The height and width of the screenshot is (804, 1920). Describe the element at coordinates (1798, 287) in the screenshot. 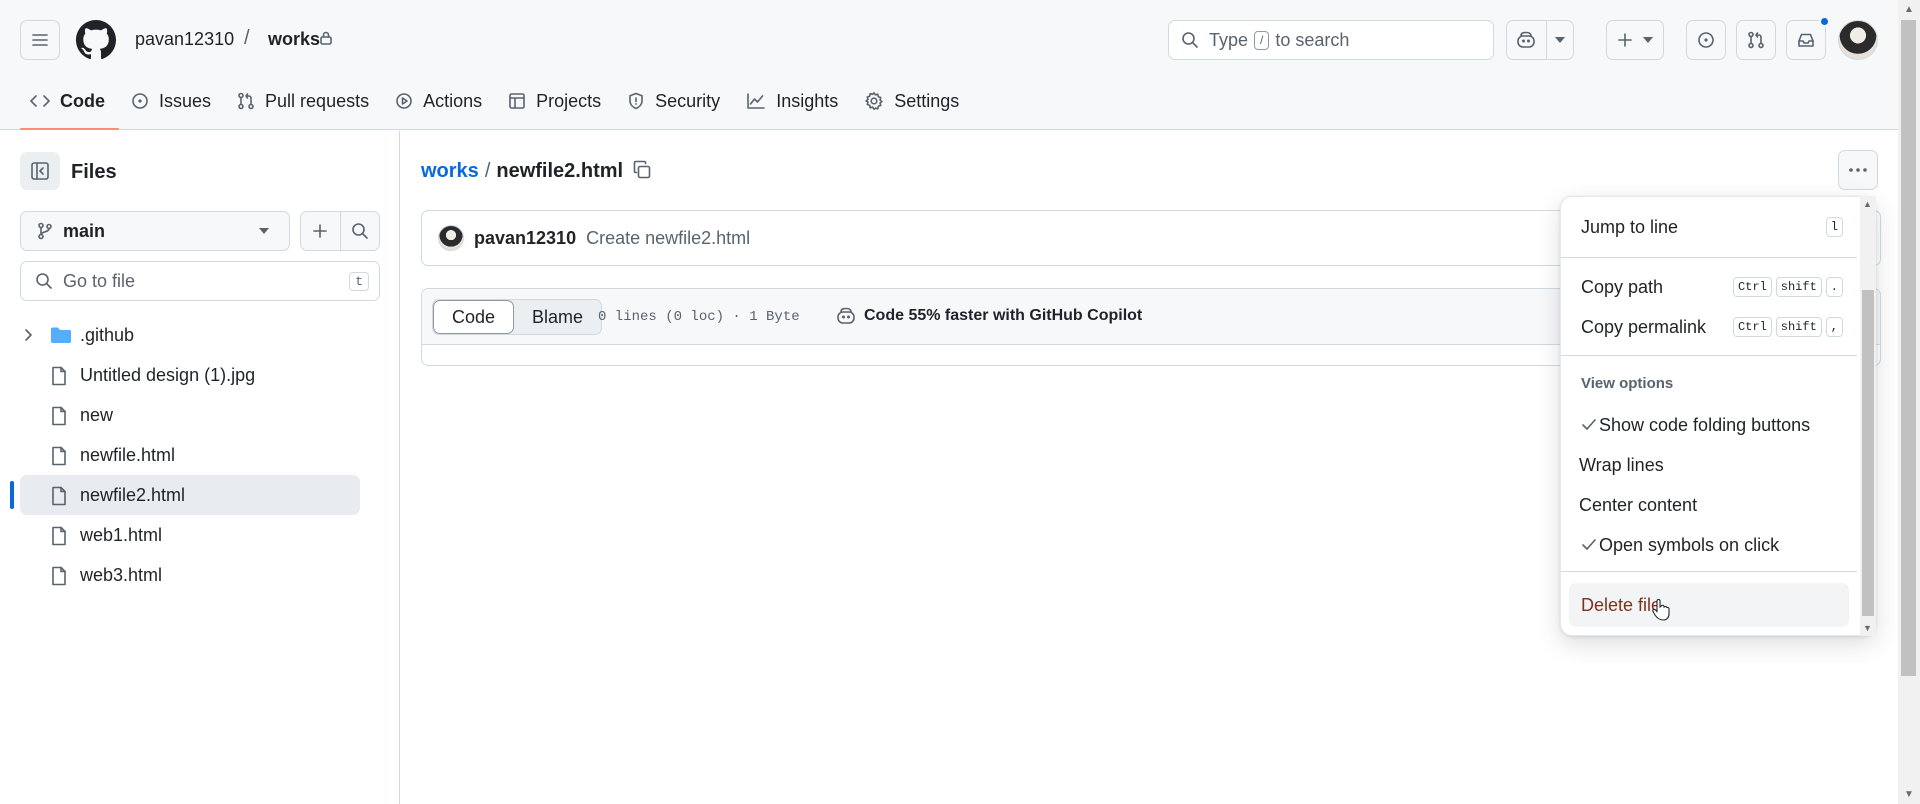

I see `keycap: shift` at that location.